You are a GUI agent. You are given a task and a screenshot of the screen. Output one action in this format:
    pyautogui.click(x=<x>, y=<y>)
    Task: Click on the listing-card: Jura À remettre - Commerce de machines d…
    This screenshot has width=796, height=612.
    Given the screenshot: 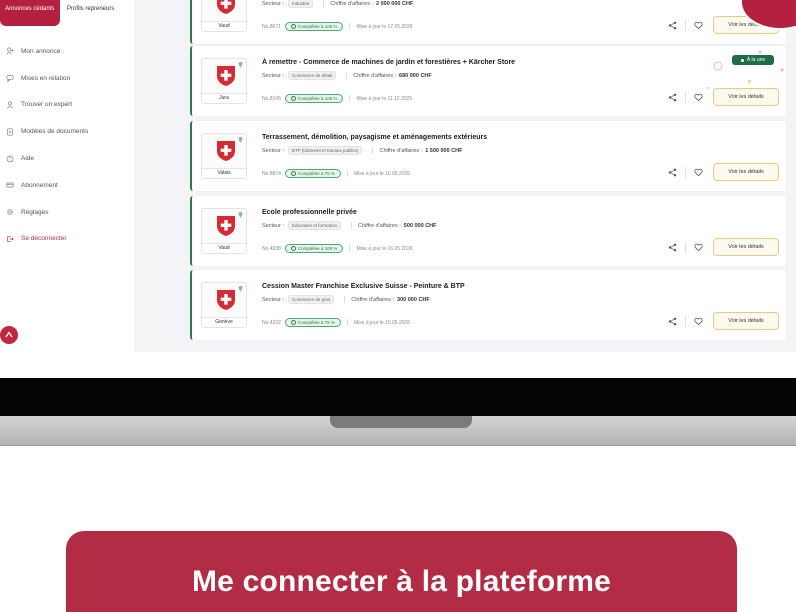 What is the action you would take?
    pyautogui.click(x=488, y=81)
    